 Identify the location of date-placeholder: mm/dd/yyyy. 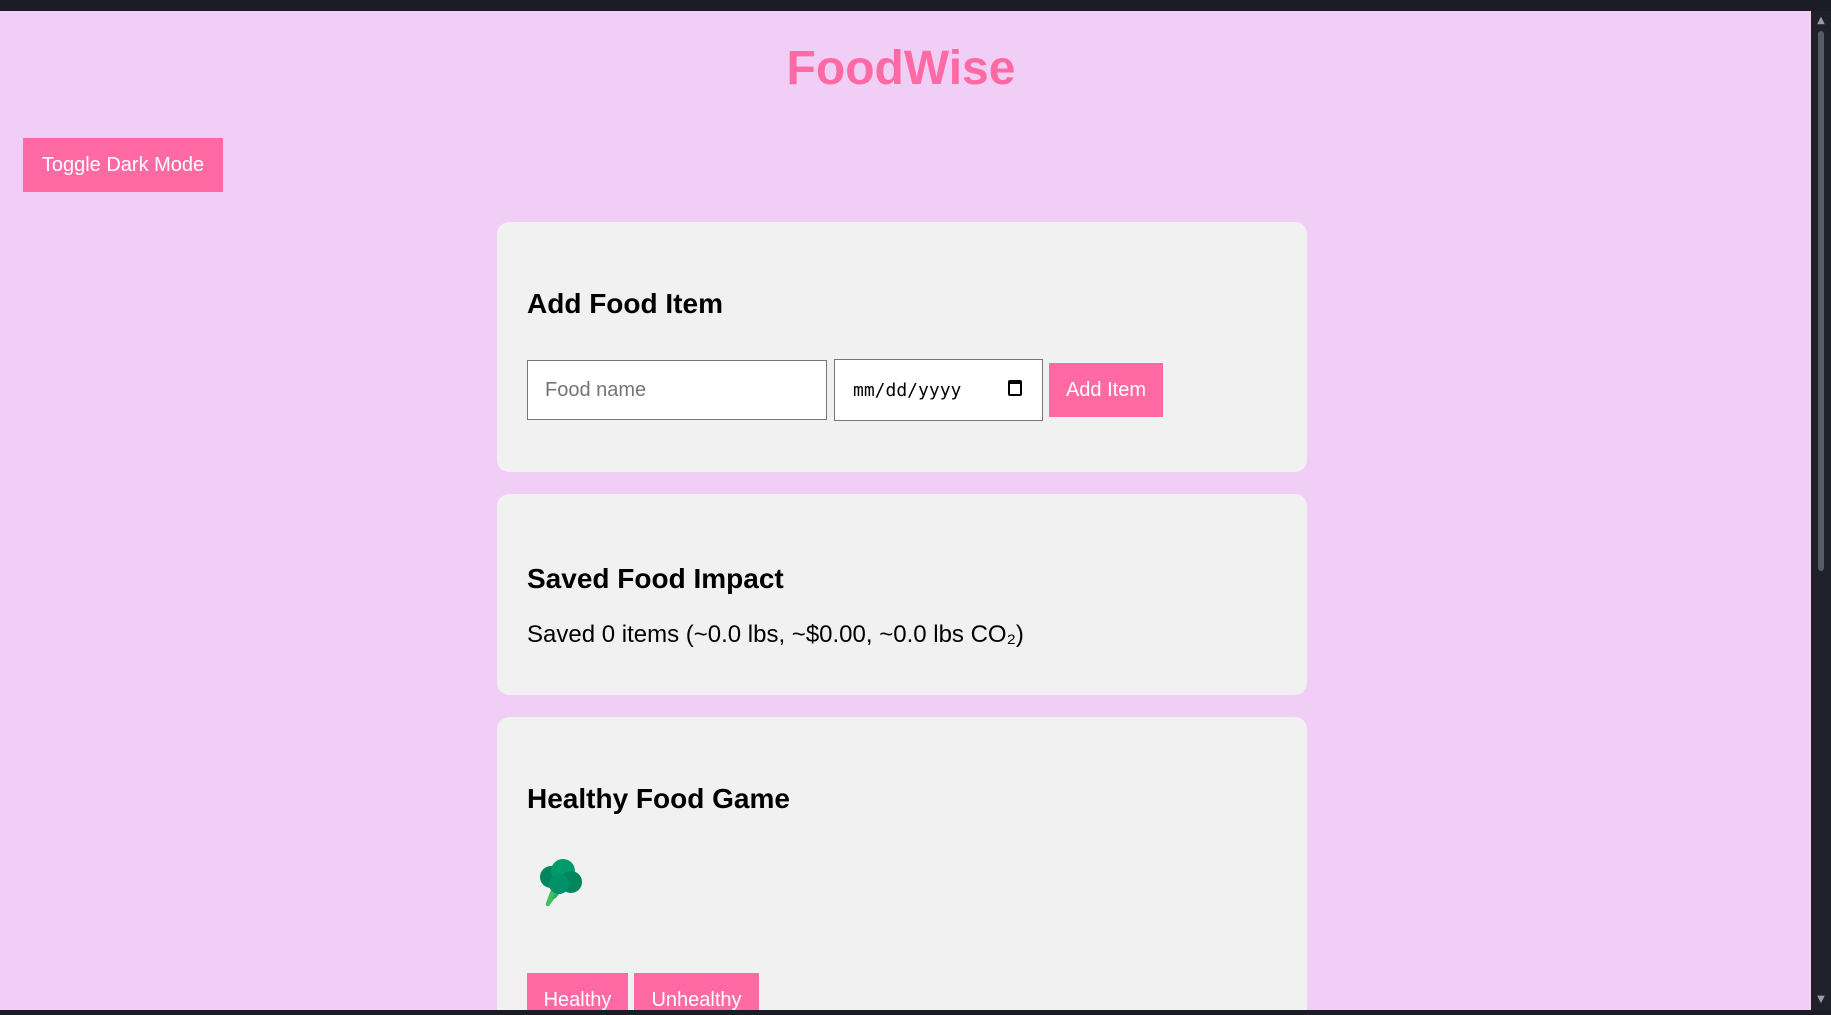
(907, 390).